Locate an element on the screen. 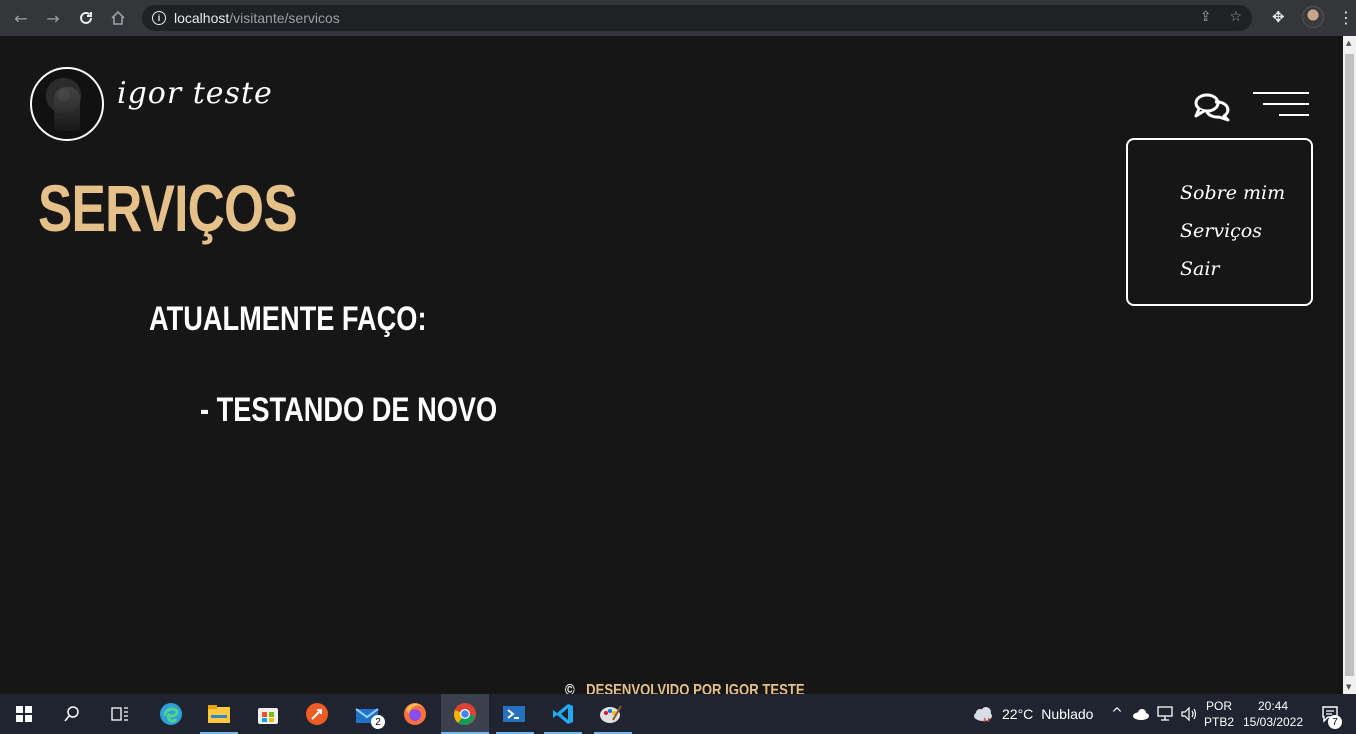 This screenshot has width=1356, height=734. notification-badge: 7 is located at coordinates (1335, 722).